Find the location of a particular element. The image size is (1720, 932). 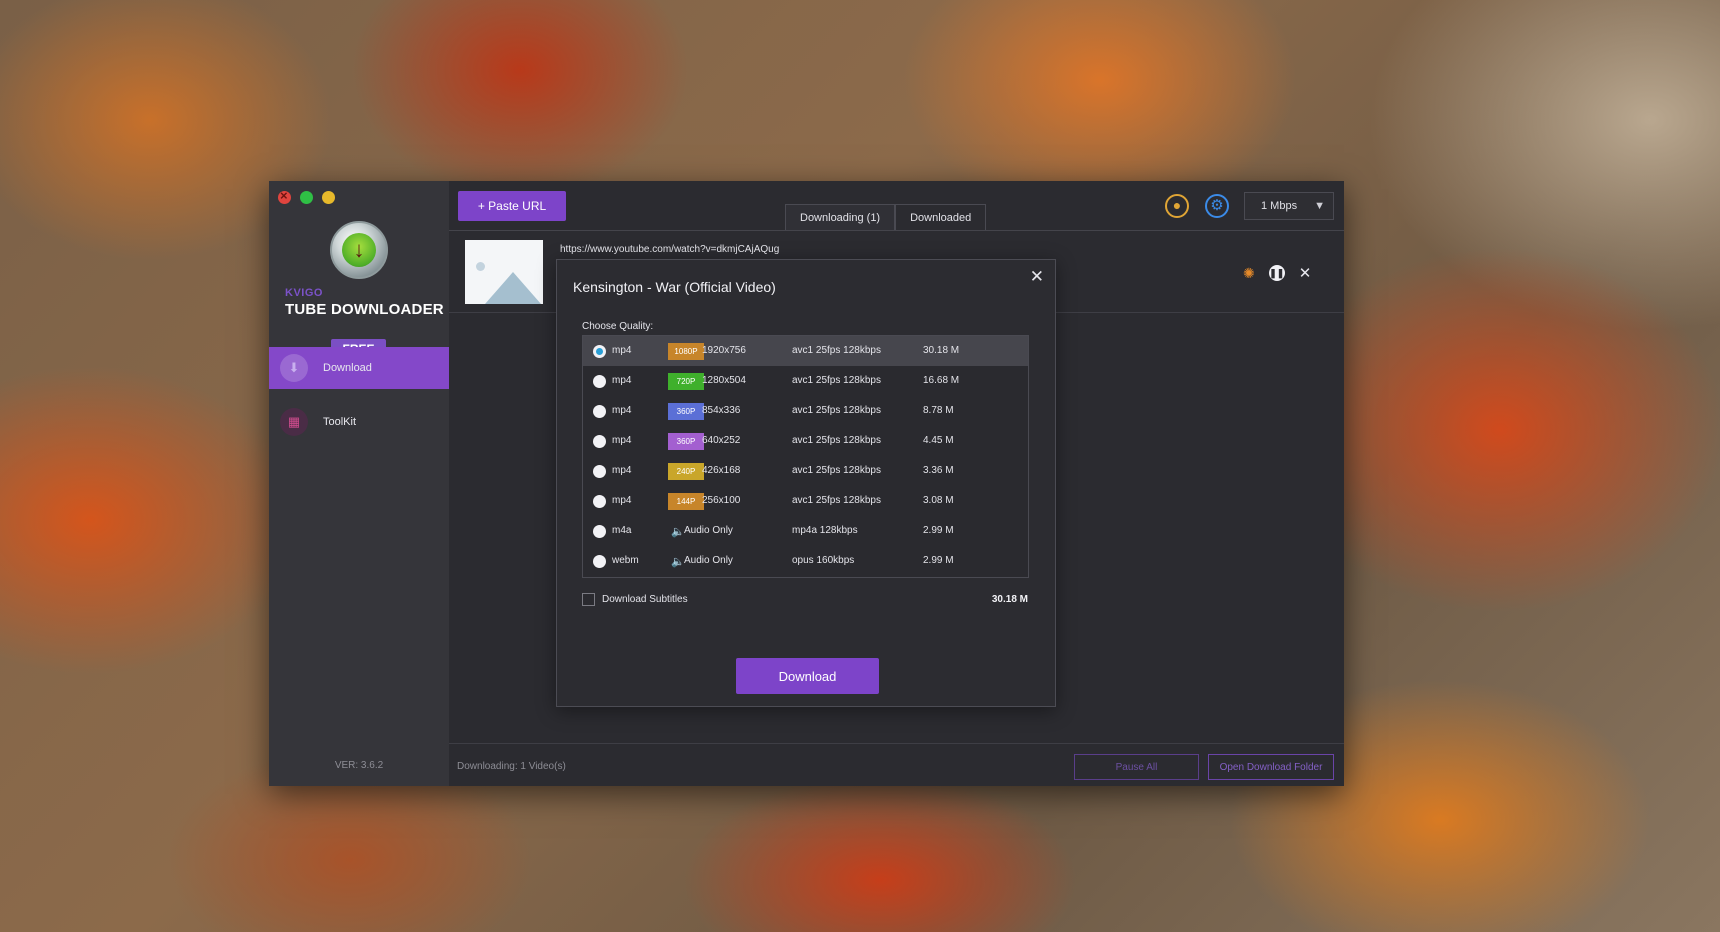

maximize-window-button is located at coordinates (306, 197).